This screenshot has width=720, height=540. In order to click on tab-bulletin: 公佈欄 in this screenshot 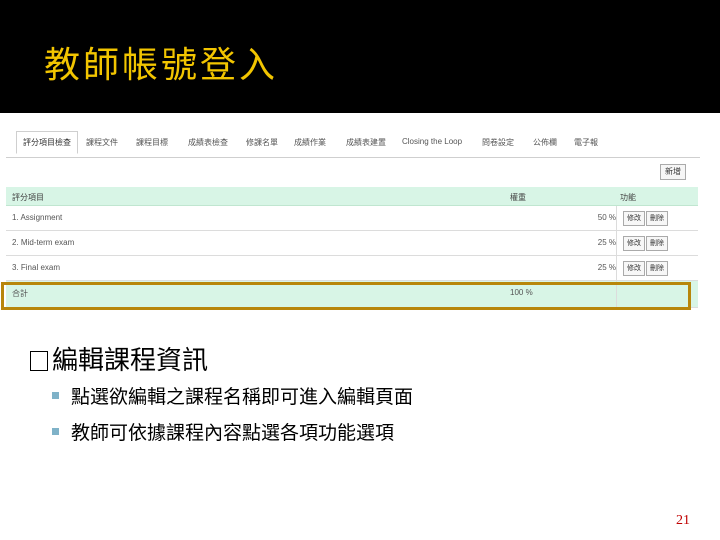, I will do `click(545, 142)`.